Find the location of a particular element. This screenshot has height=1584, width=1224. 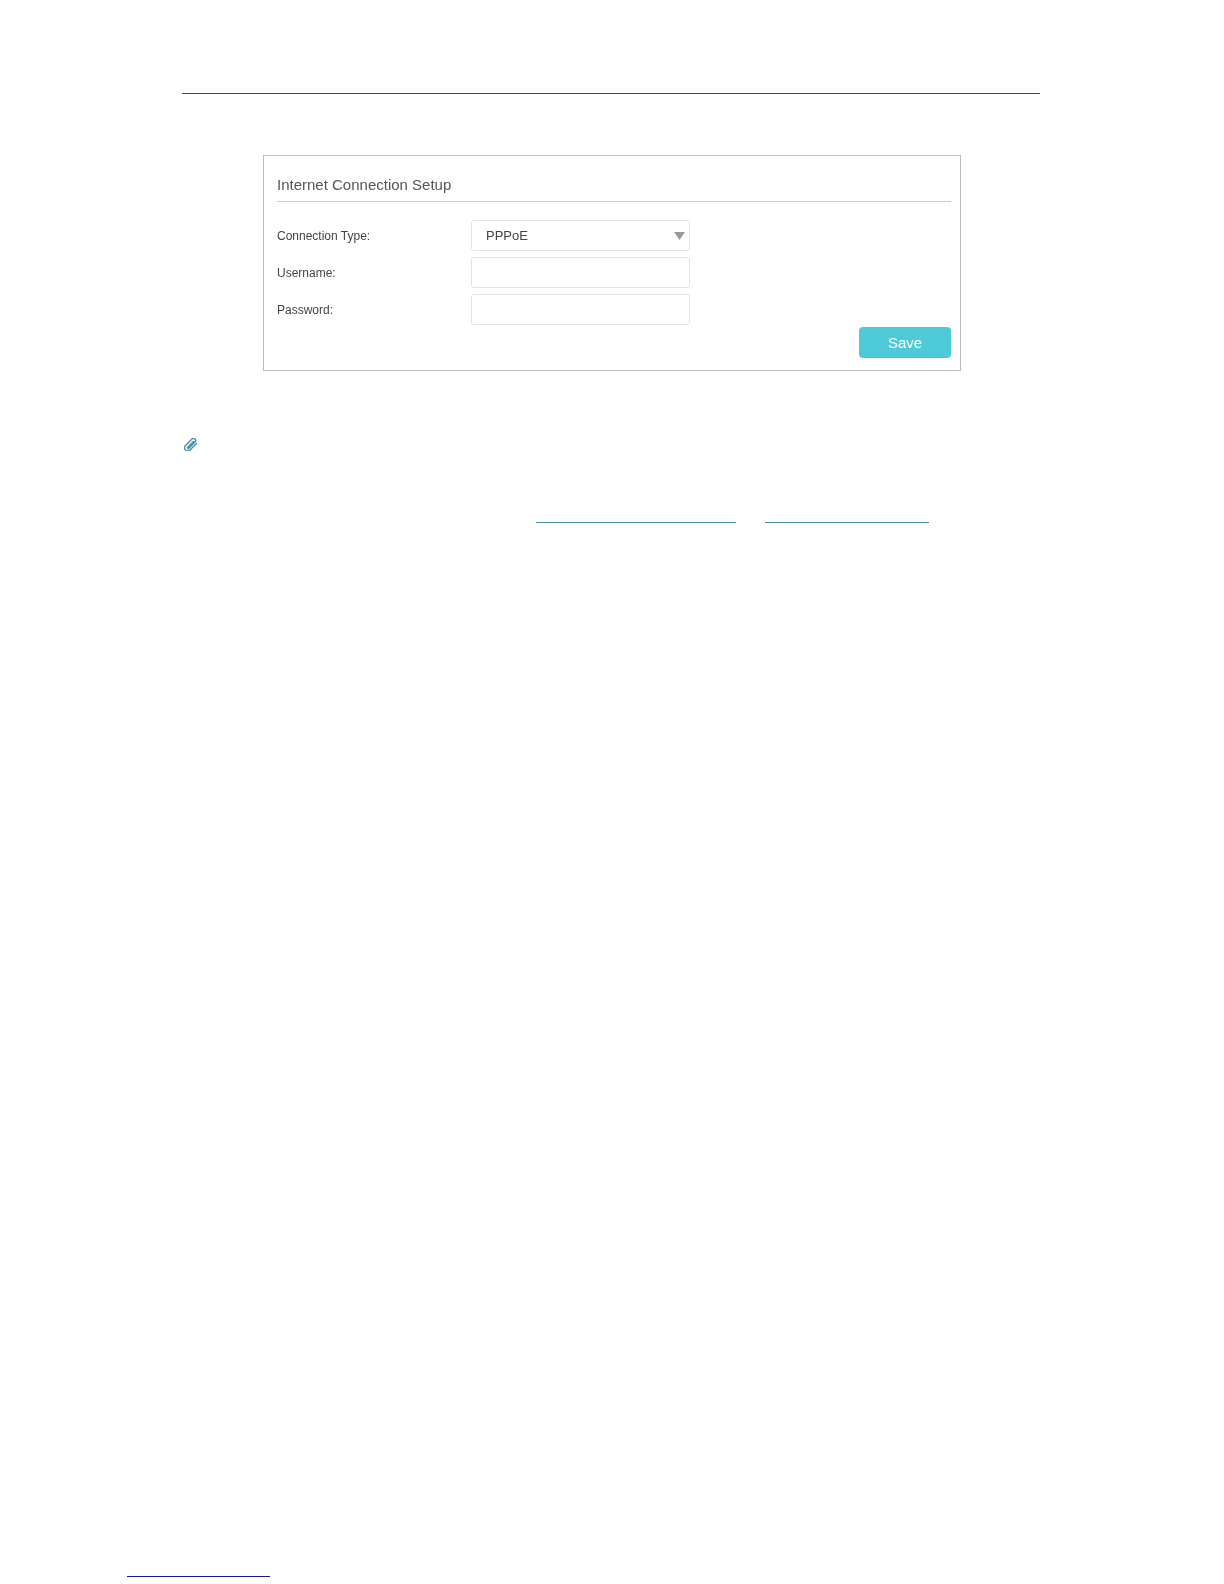

field-label: Password: is located at coordinates (306, 309).